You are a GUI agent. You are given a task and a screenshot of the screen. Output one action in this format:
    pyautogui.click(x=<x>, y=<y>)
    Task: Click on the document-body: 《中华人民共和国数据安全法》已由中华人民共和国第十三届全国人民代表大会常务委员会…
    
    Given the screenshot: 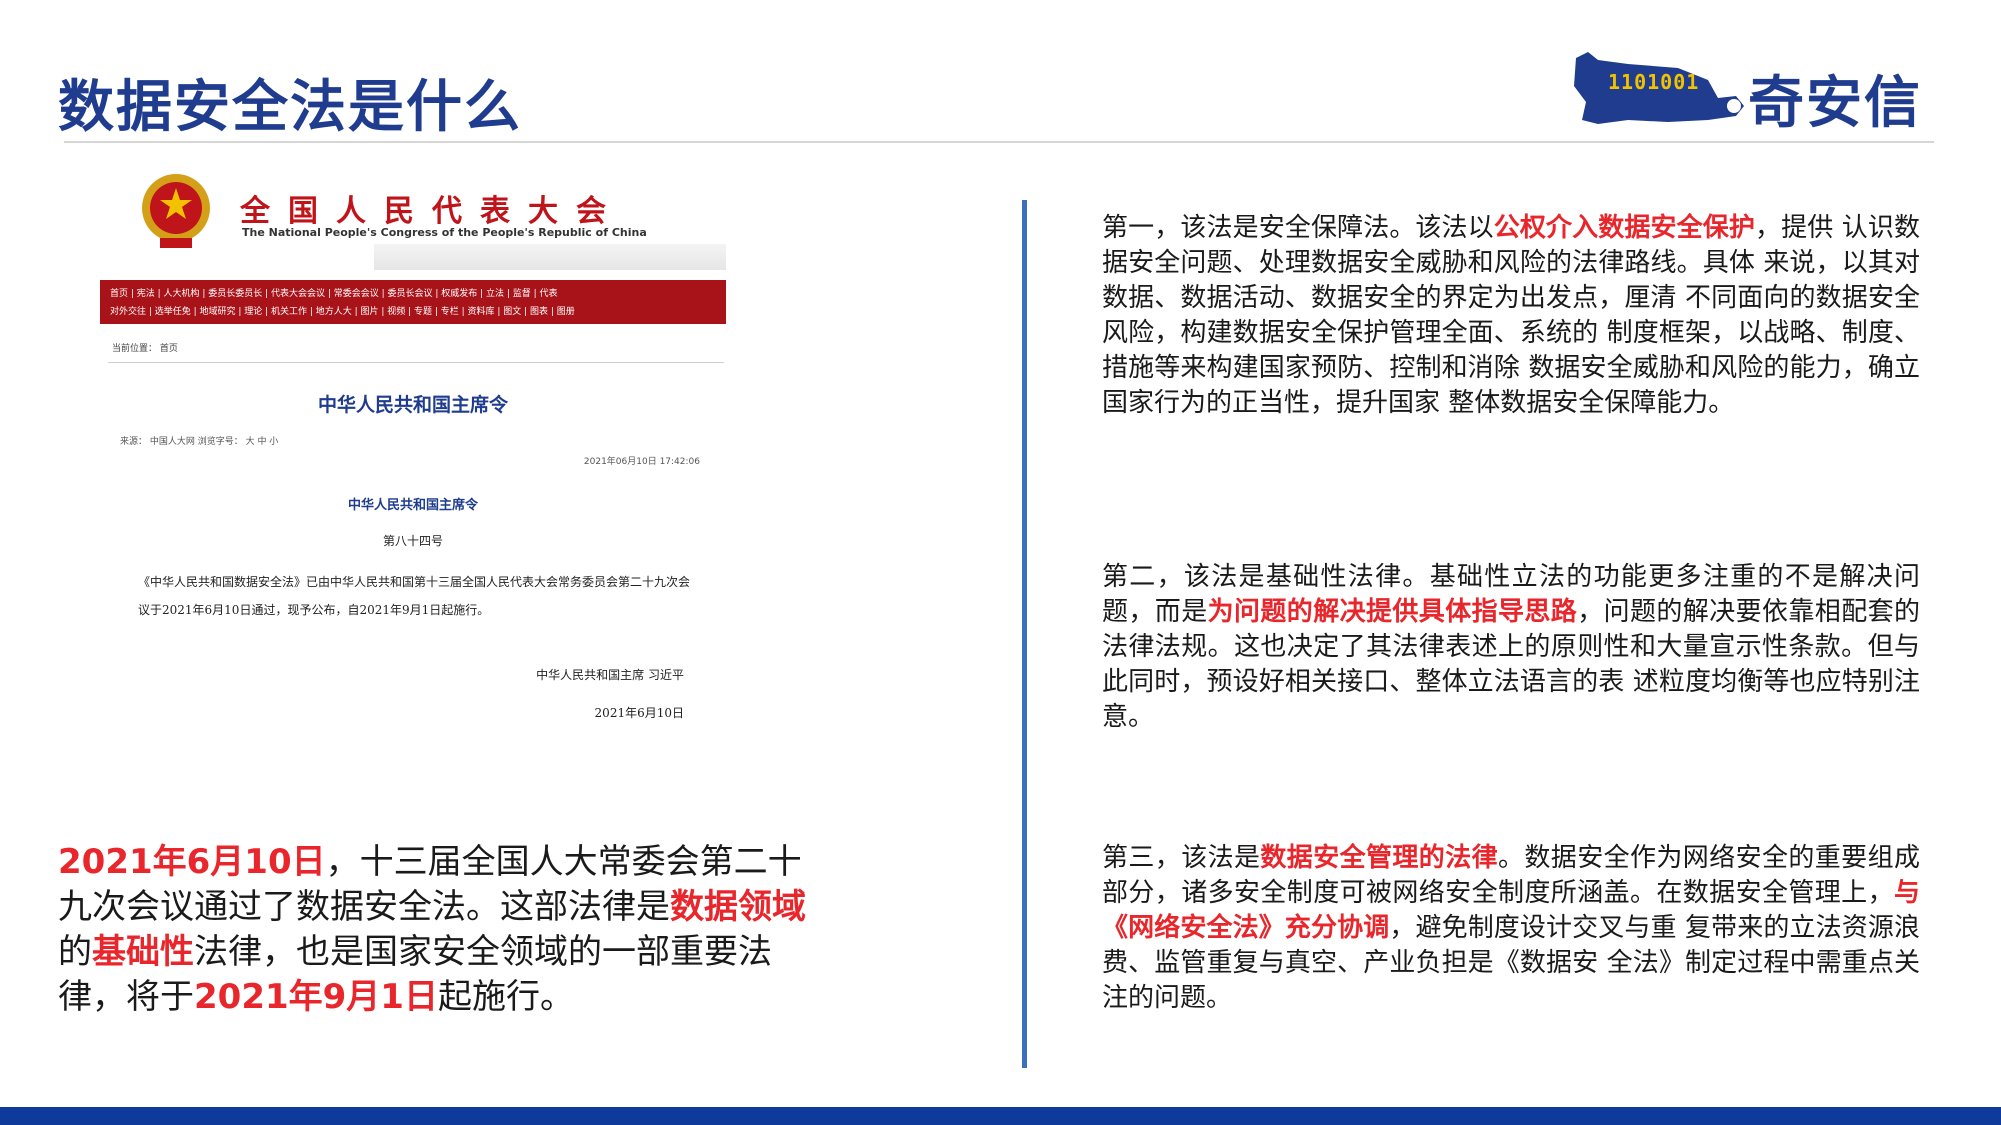 What is the action you would take?
    pyautogui.click(x=414, y=596)
    